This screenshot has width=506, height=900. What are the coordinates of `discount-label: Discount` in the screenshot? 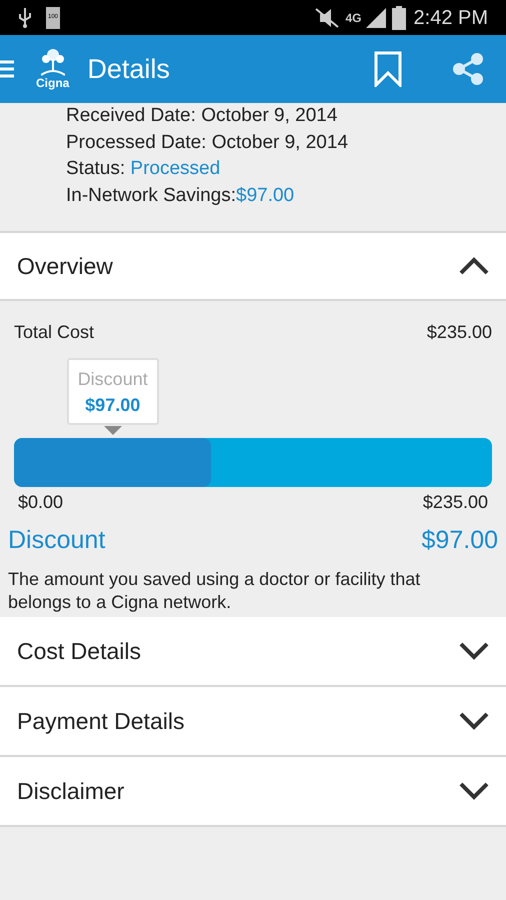 It's located at (57, 540).